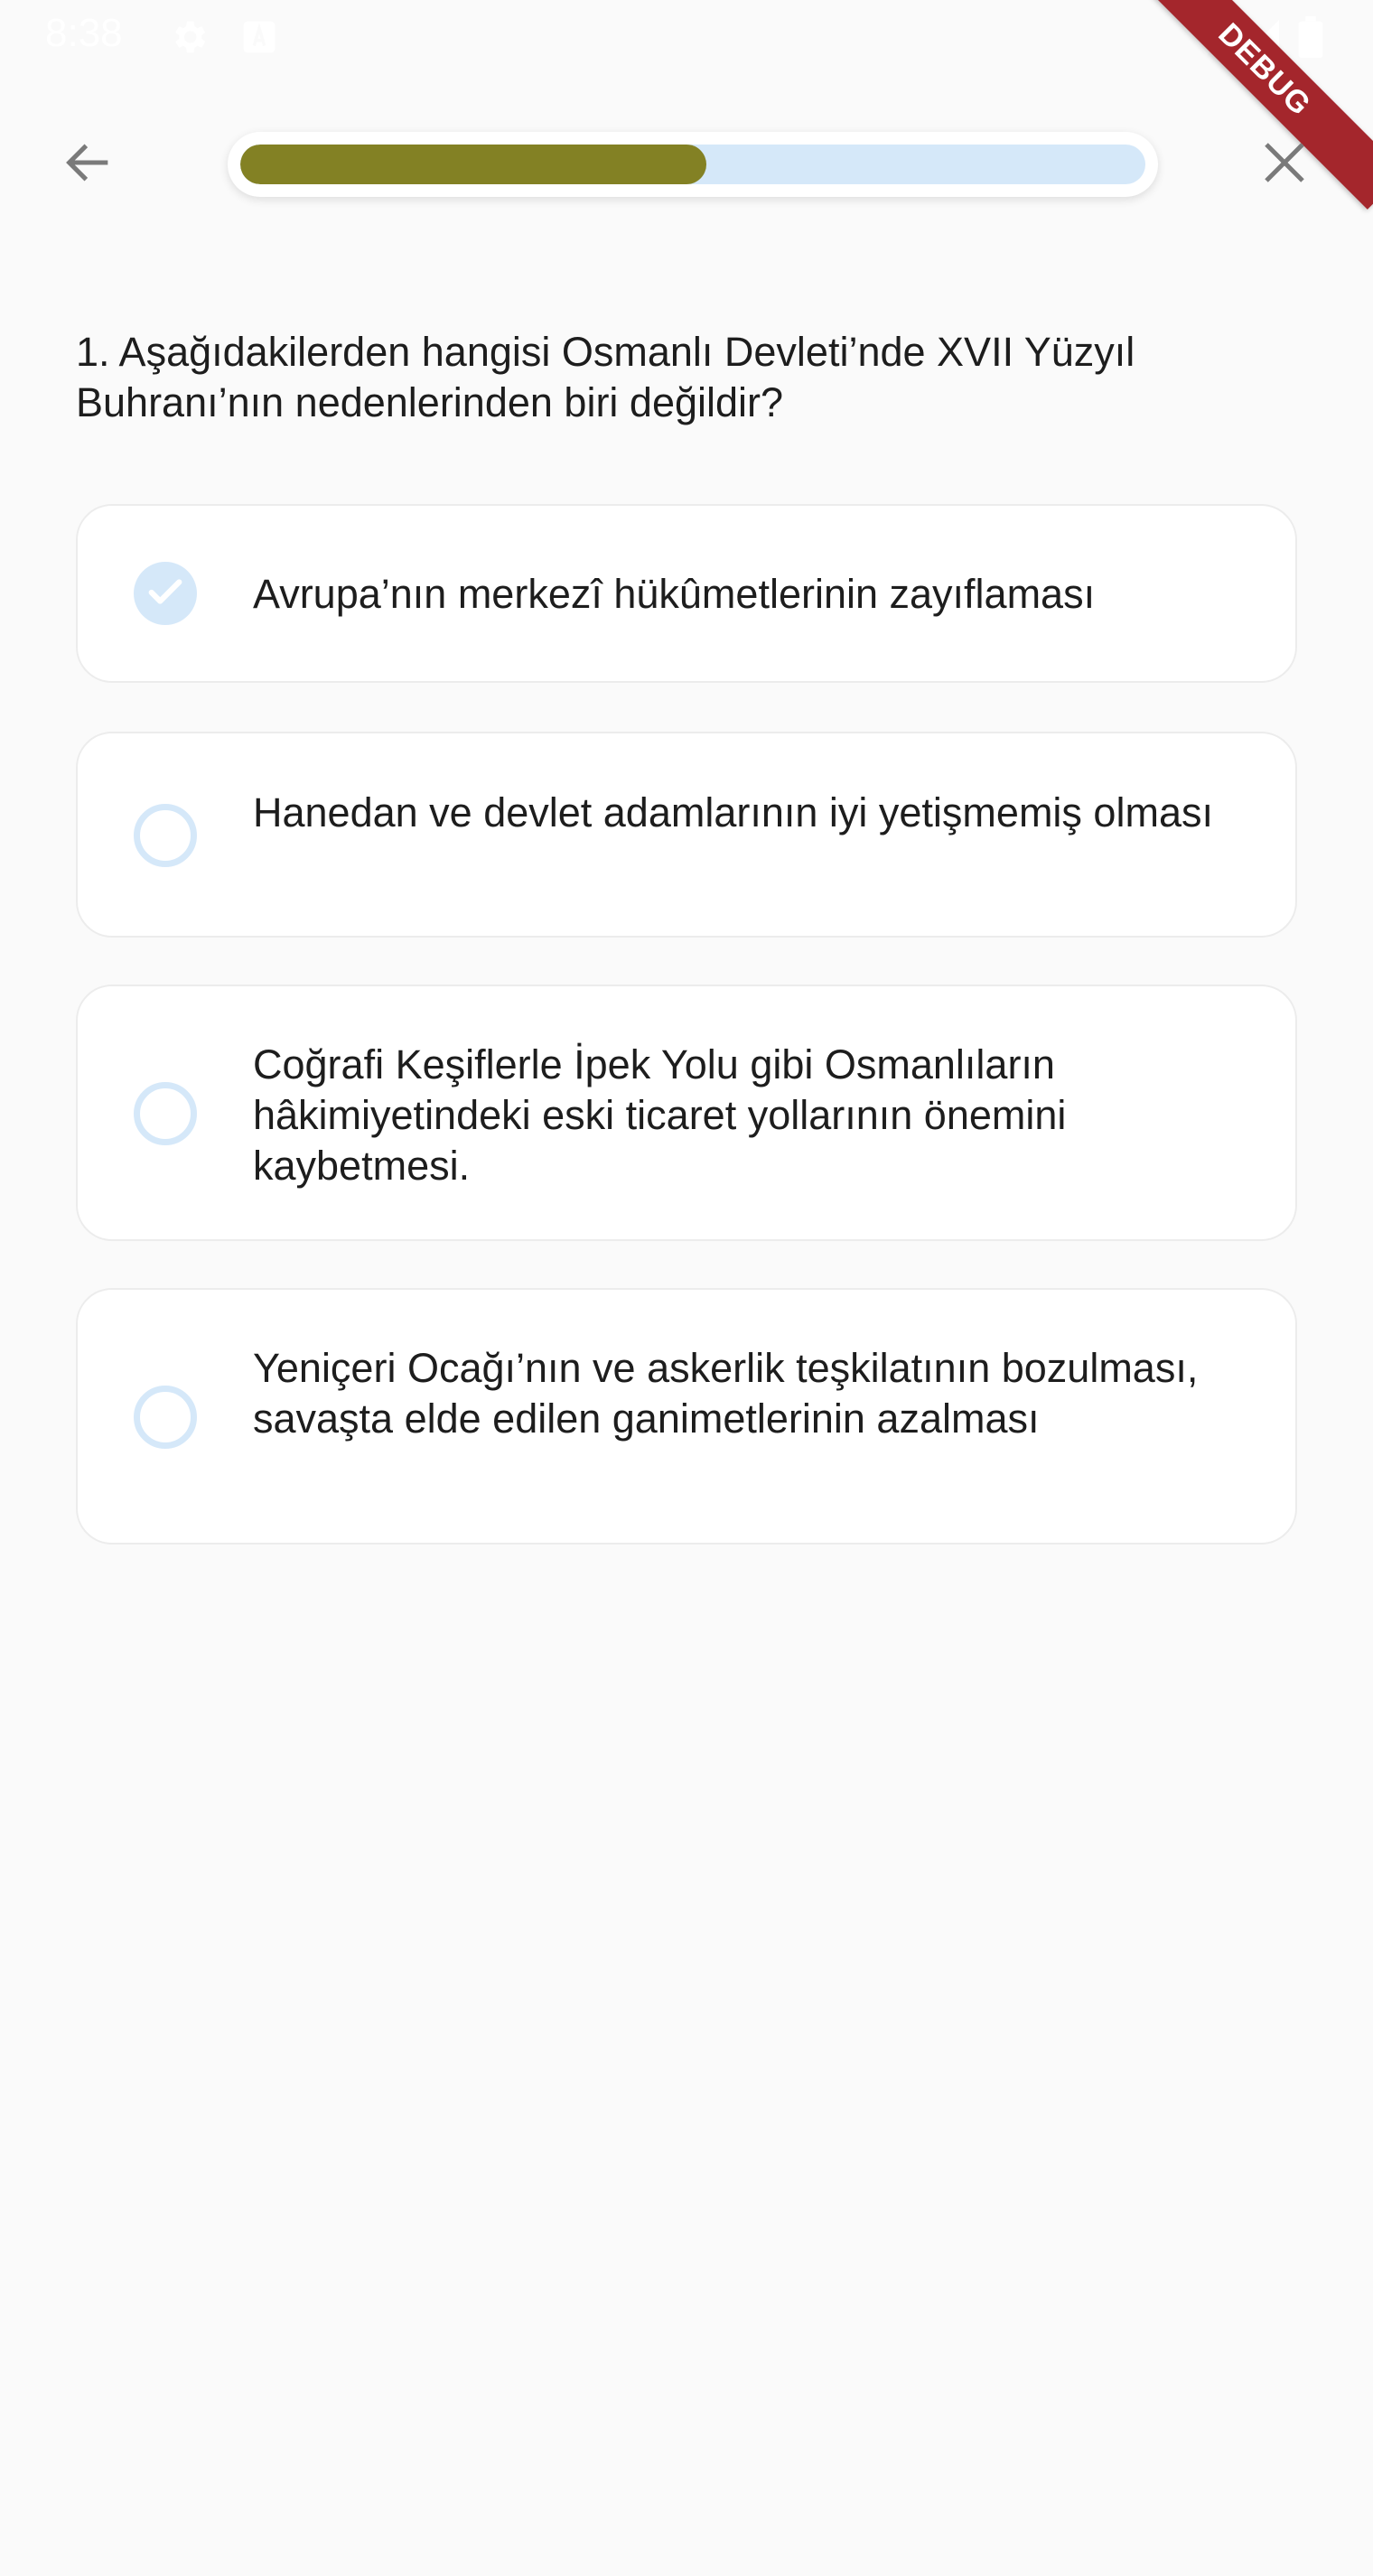 The image size is (1373, 2576). I want to click on font-icon, so click(259, 37).